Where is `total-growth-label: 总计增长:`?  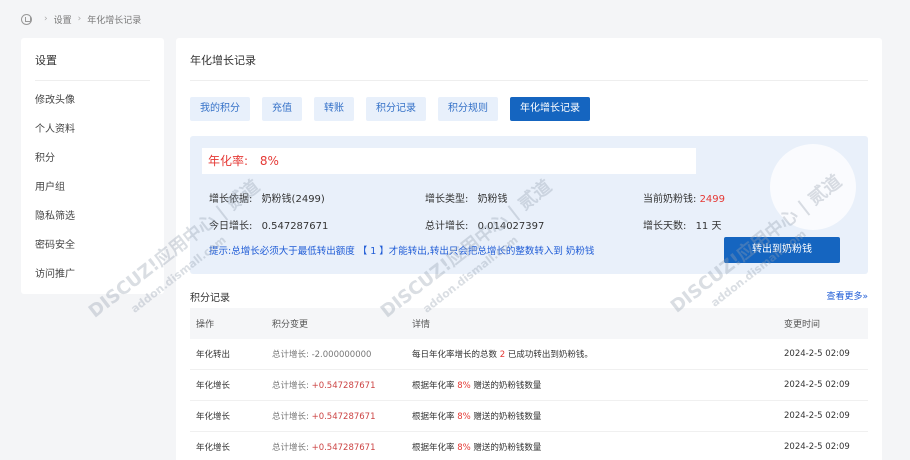
total-growth-label: 总计增长: is located at coordinates (447, 226).